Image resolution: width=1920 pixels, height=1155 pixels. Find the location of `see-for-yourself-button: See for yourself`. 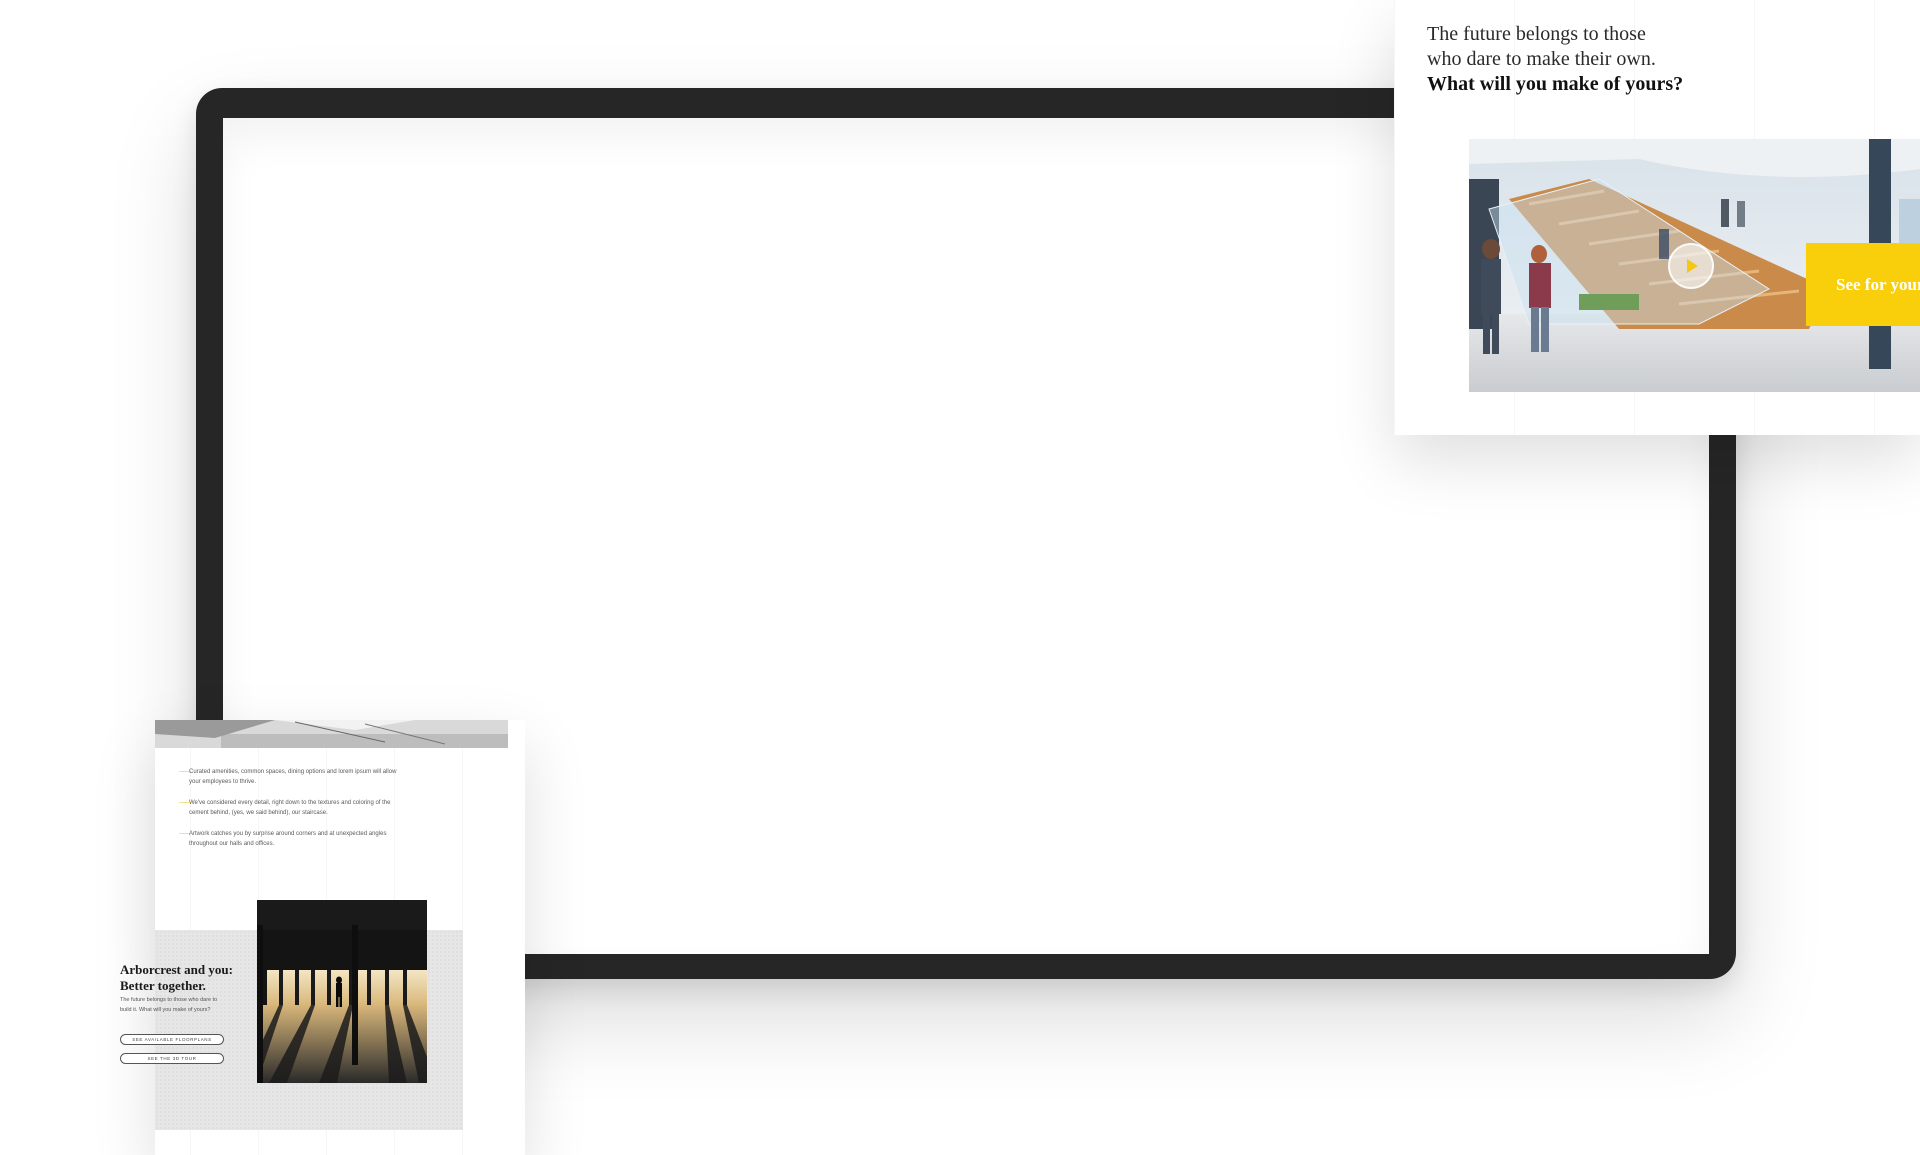

see-for-yourself-button: See for yourself is located at coordinates (1863, 284).